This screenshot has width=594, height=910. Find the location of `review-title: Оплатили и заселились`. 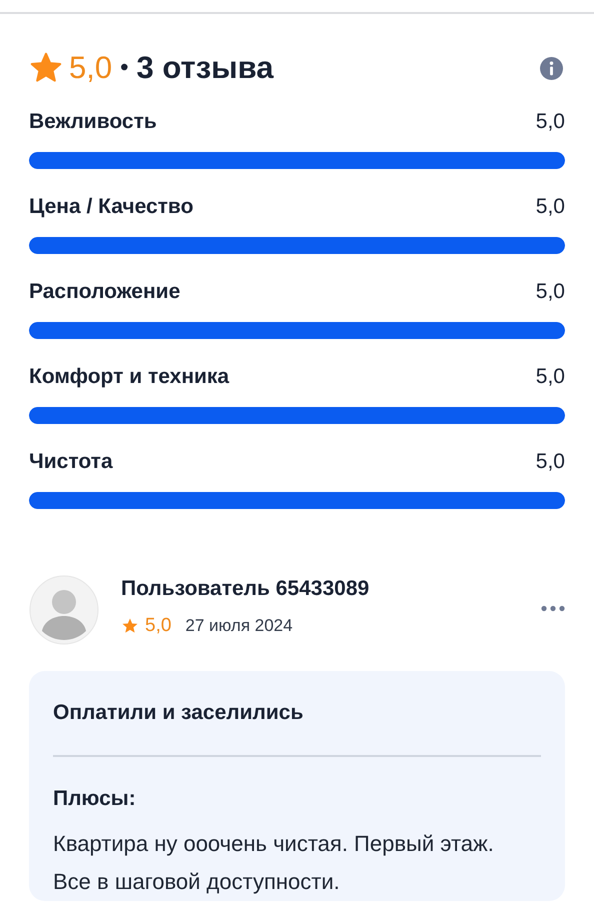

review-title: Оплатили и заселились is located at coordinates (178, 713).